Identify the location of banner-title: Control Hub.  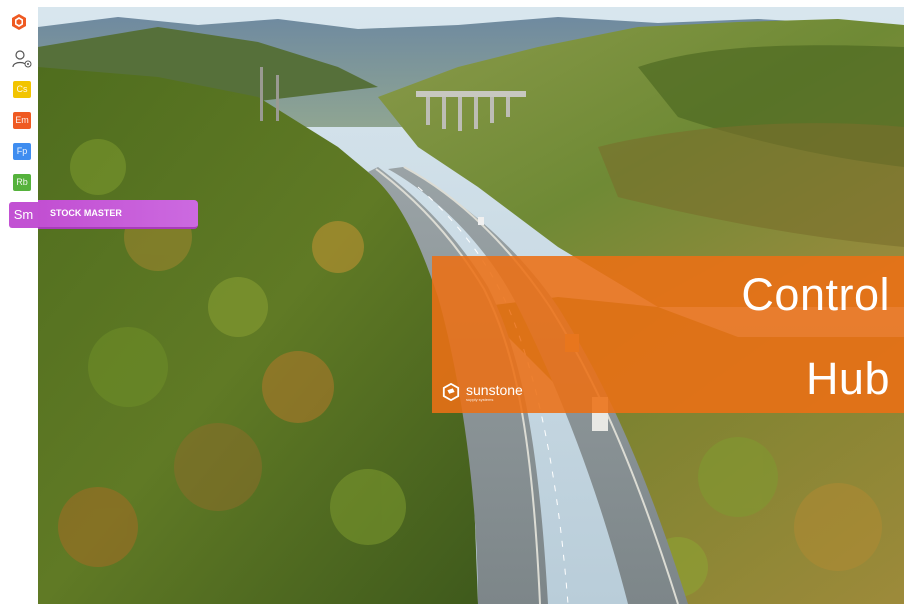
(815, 337).